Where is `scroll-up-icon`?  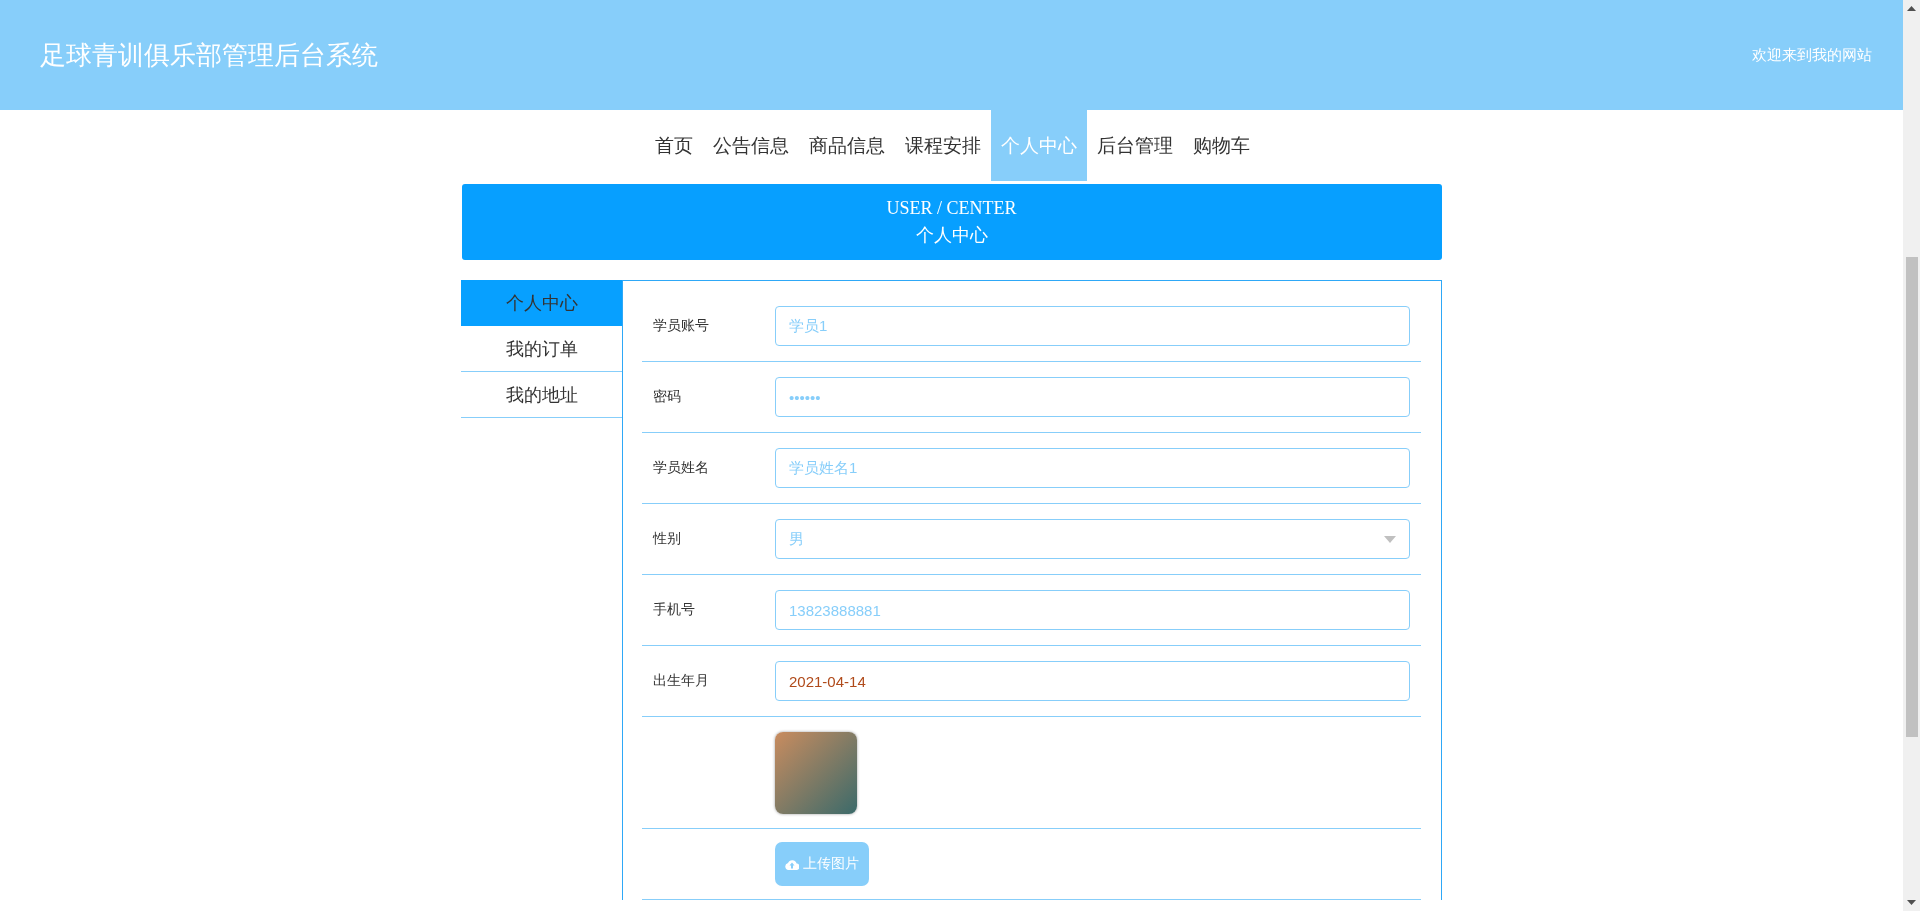 scroll-up-icon is located at coordinates (1911, 8).